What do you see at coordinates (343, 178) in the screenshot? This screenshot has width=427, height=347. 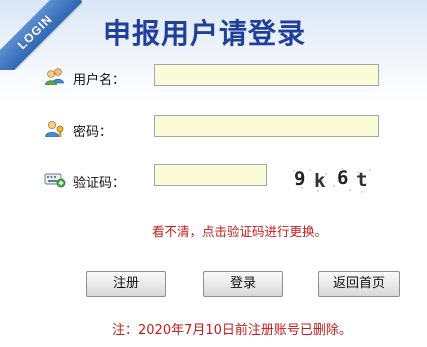 I see `captcha-char: 6` at bounding box center [343, 178].